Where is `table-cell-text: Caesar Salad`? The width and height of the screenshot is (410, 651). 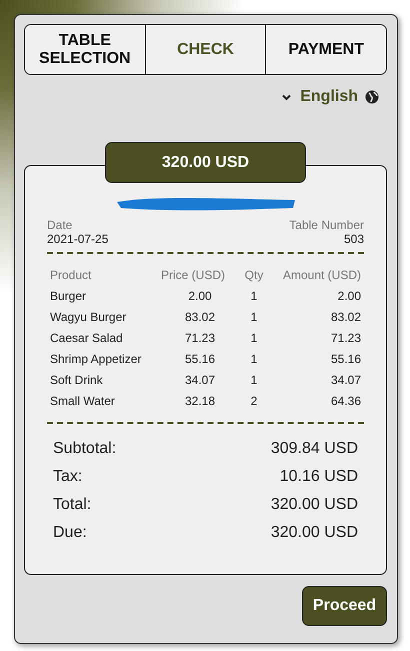
table-cell-text: Caesar Salad is located at coordinates (87, 338).